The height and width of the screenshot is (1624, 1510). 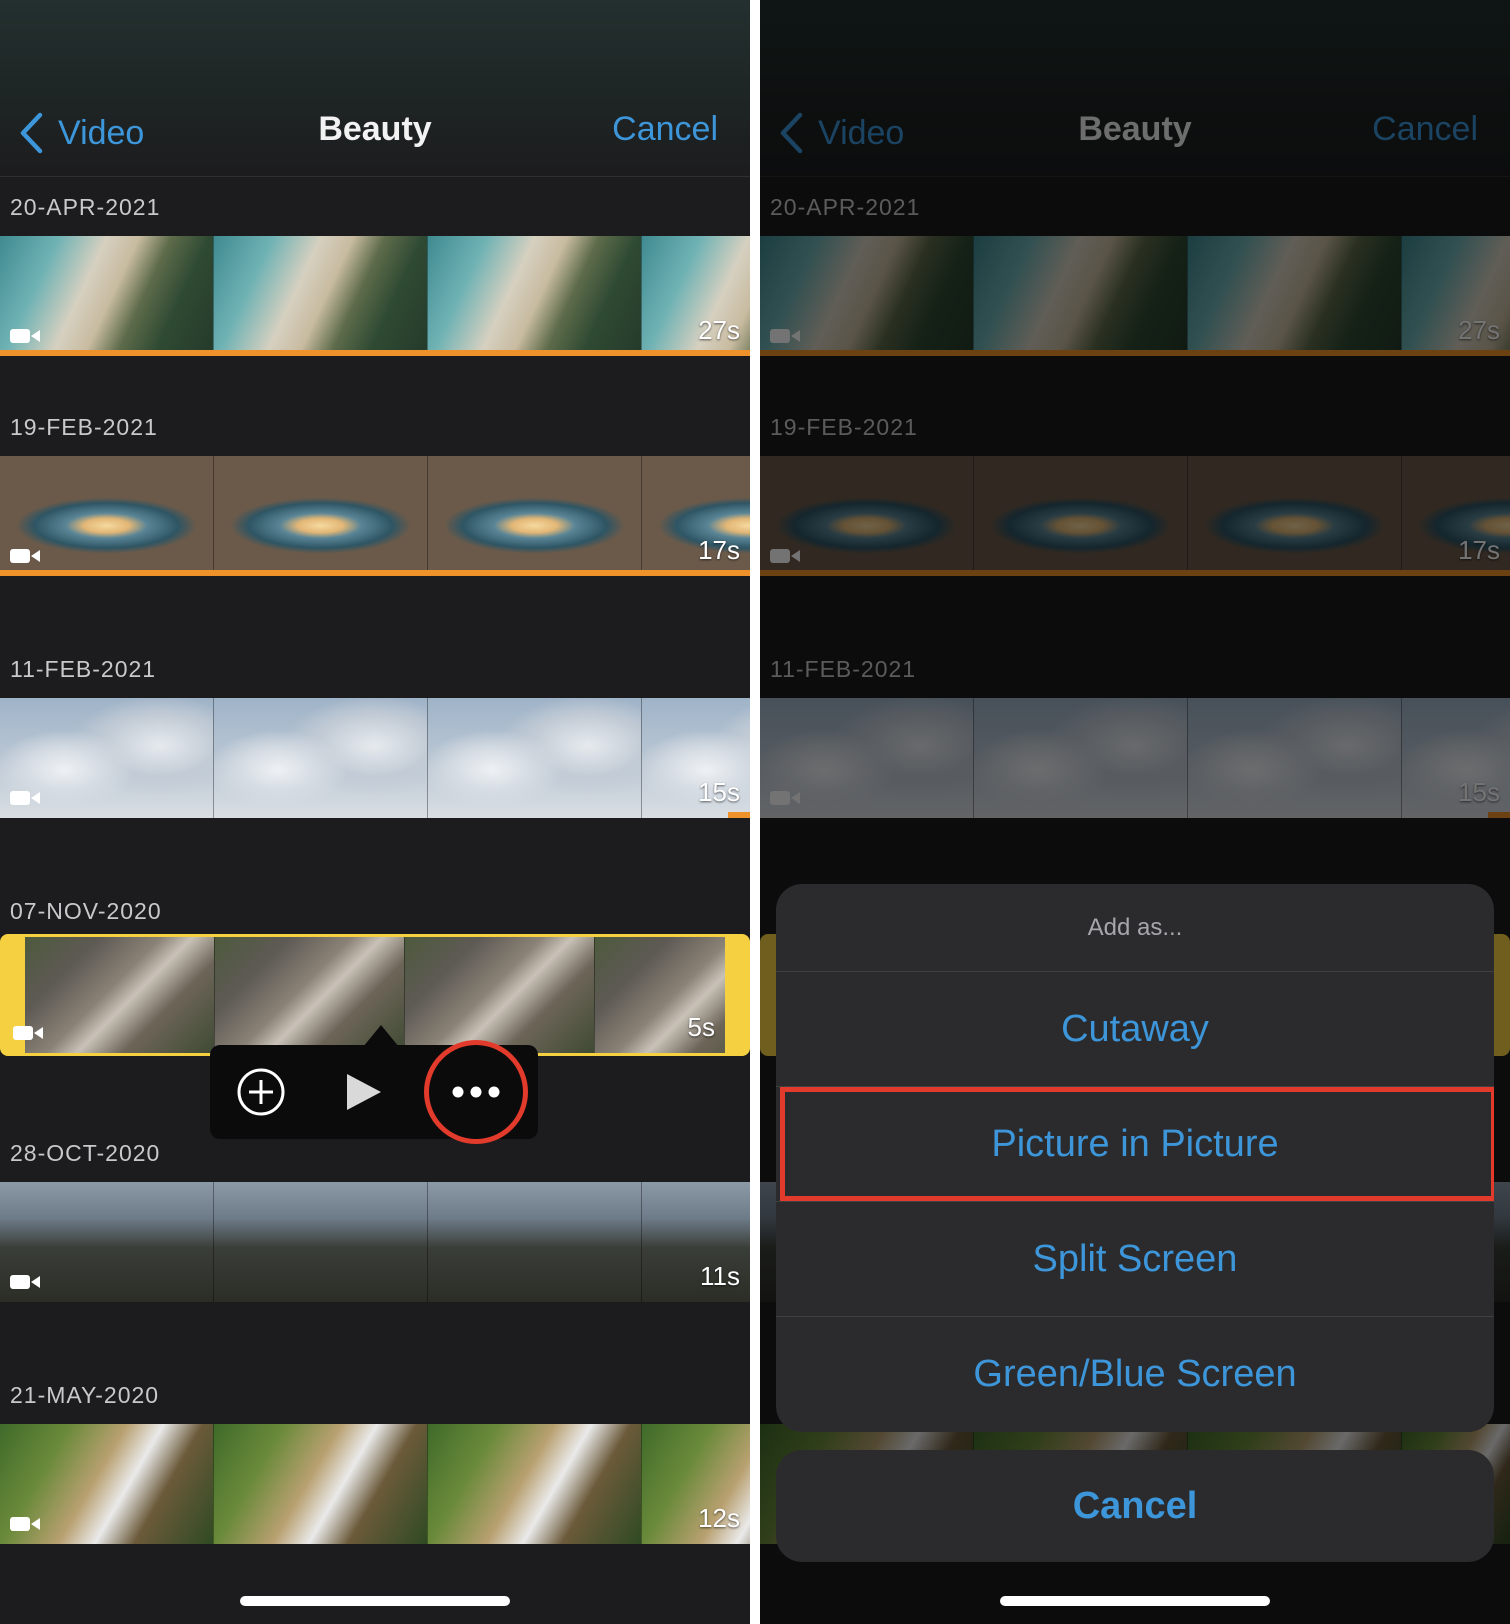 I want to click on play-button, so click(x=363, y=1092).